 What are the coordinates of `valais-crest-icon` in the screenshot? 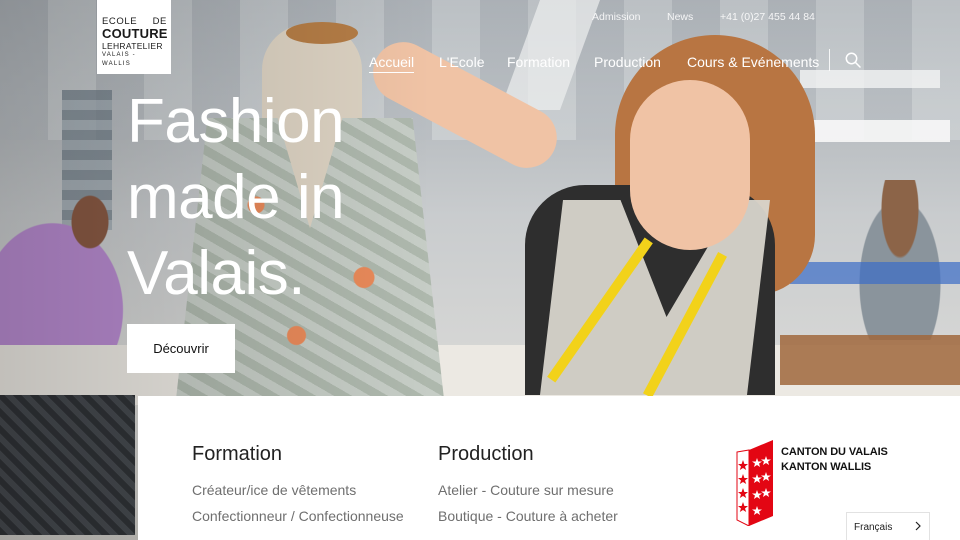 It's located at (755, 483).